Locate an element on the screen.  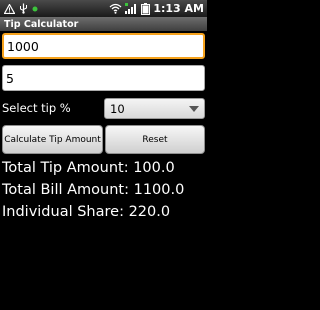
app-title: Tip Calculator is located at coordinates (41, 24).